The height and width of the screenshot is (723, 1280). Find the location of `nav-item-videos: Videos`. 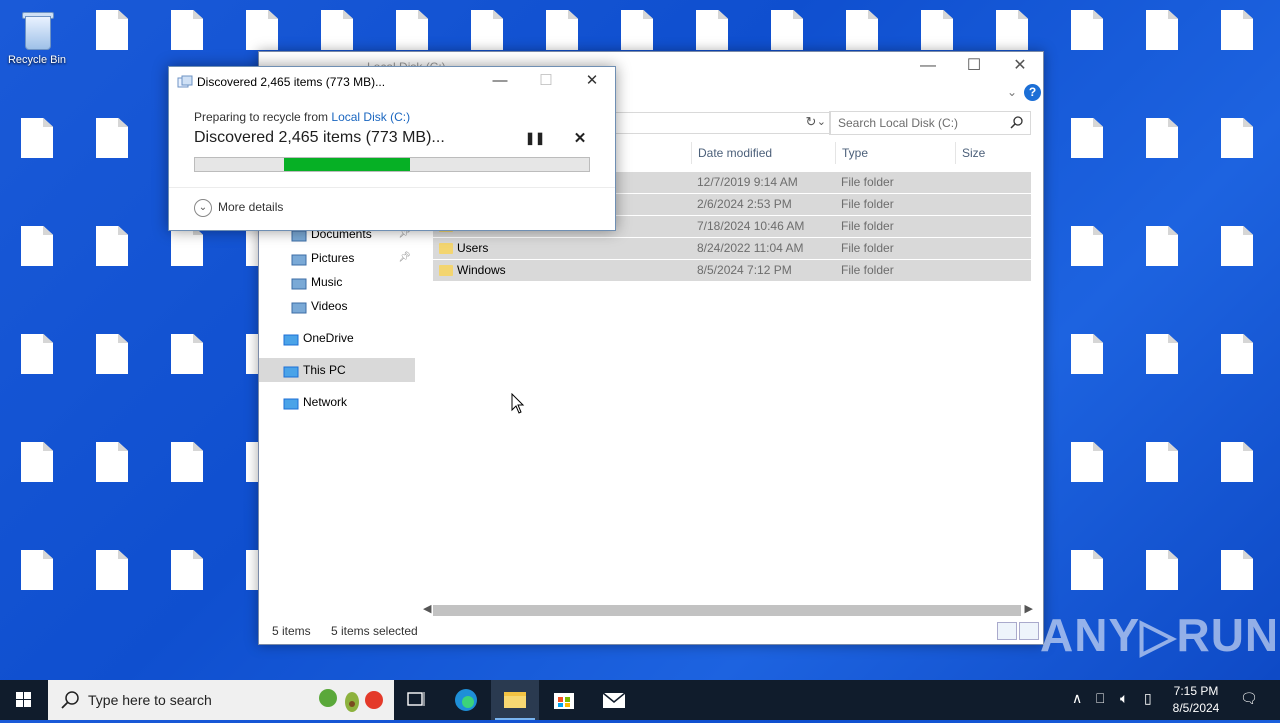

nav-item-videos: Videos is located at coordinates (337, 306).